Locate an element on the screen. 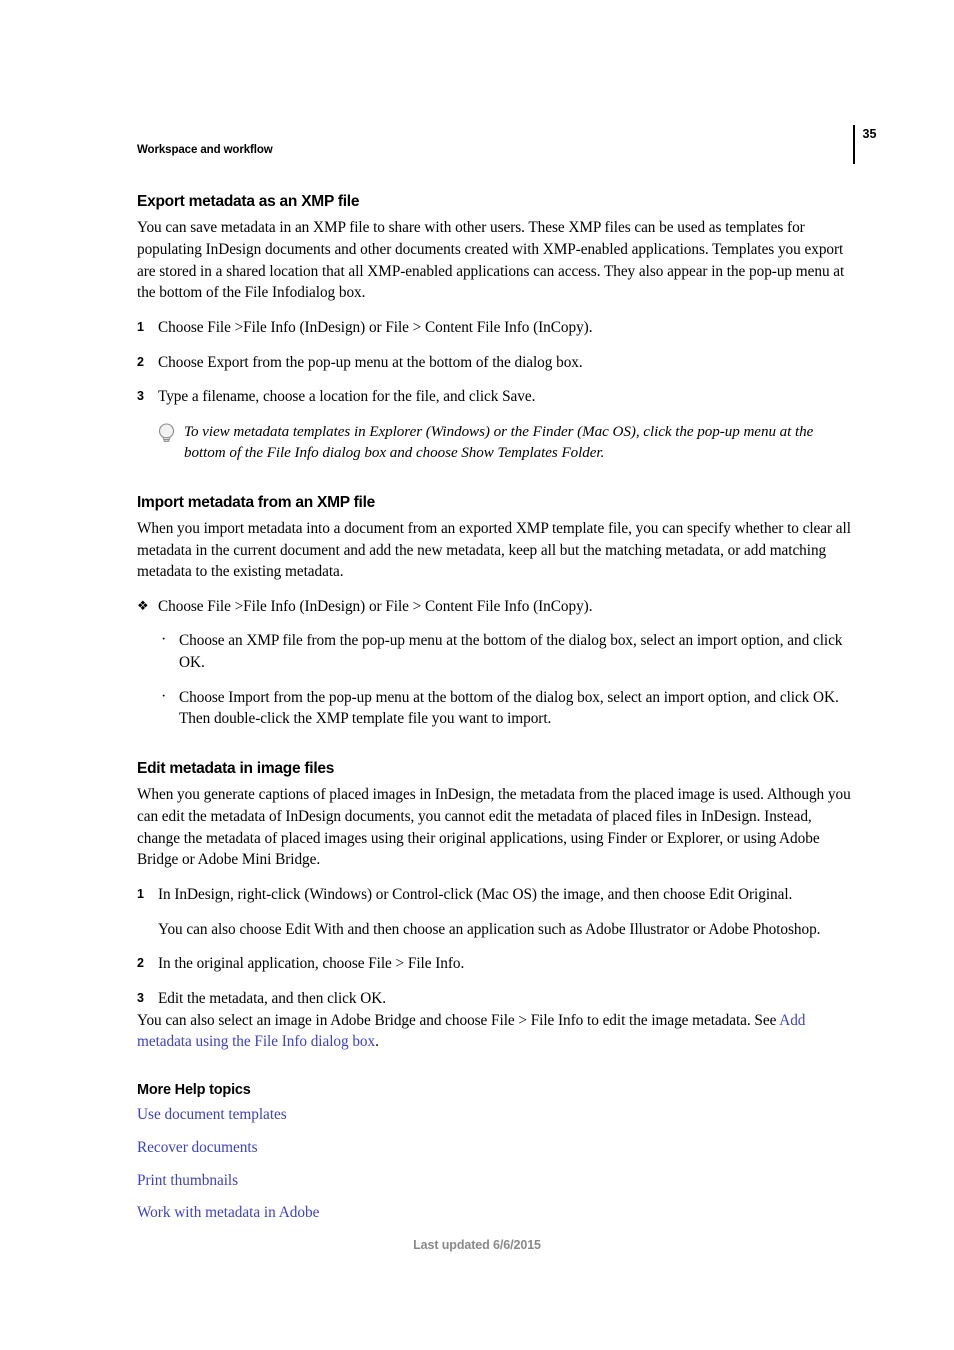 The height and width of the screenshot is (1350, 954). heading-more-help-topics: More Help topics is located at coordinates (194, 1089).